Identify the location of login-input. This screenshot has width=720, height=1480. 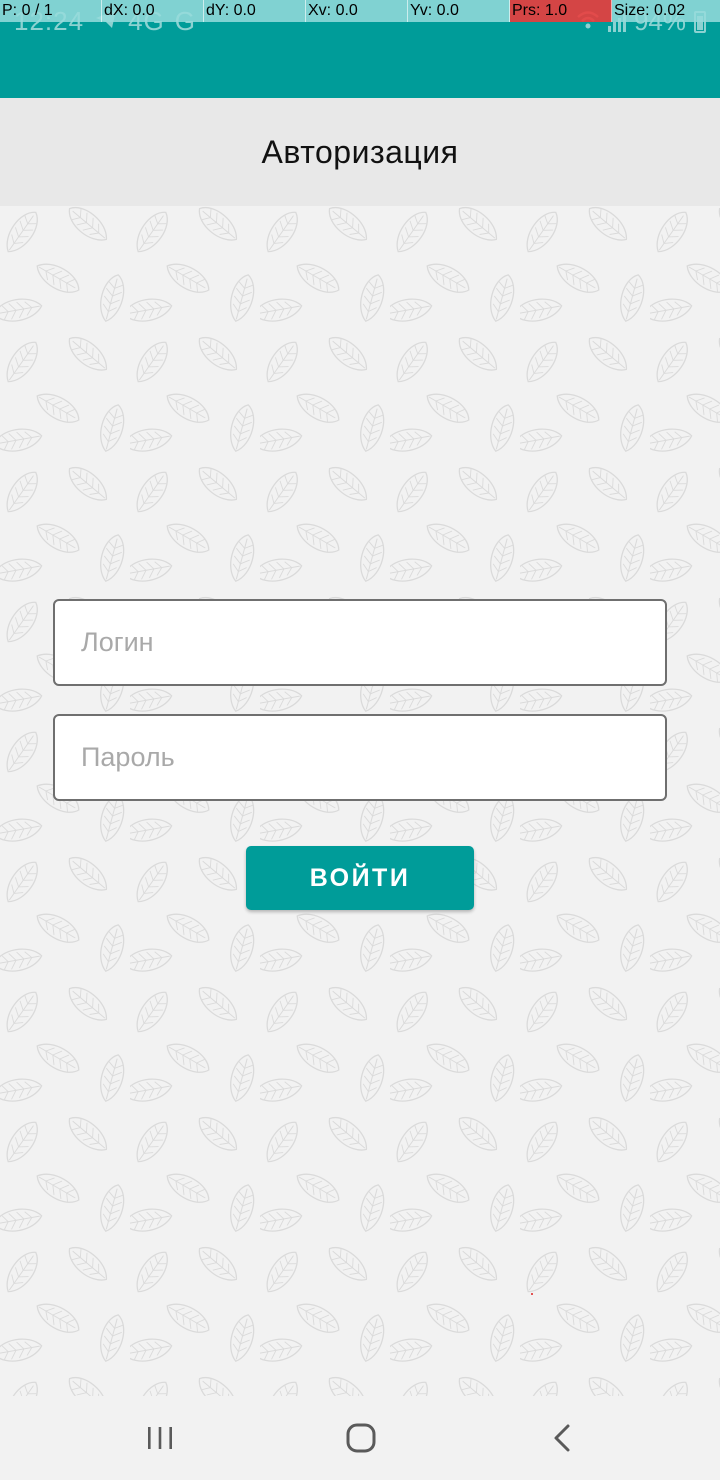
(360, 642).